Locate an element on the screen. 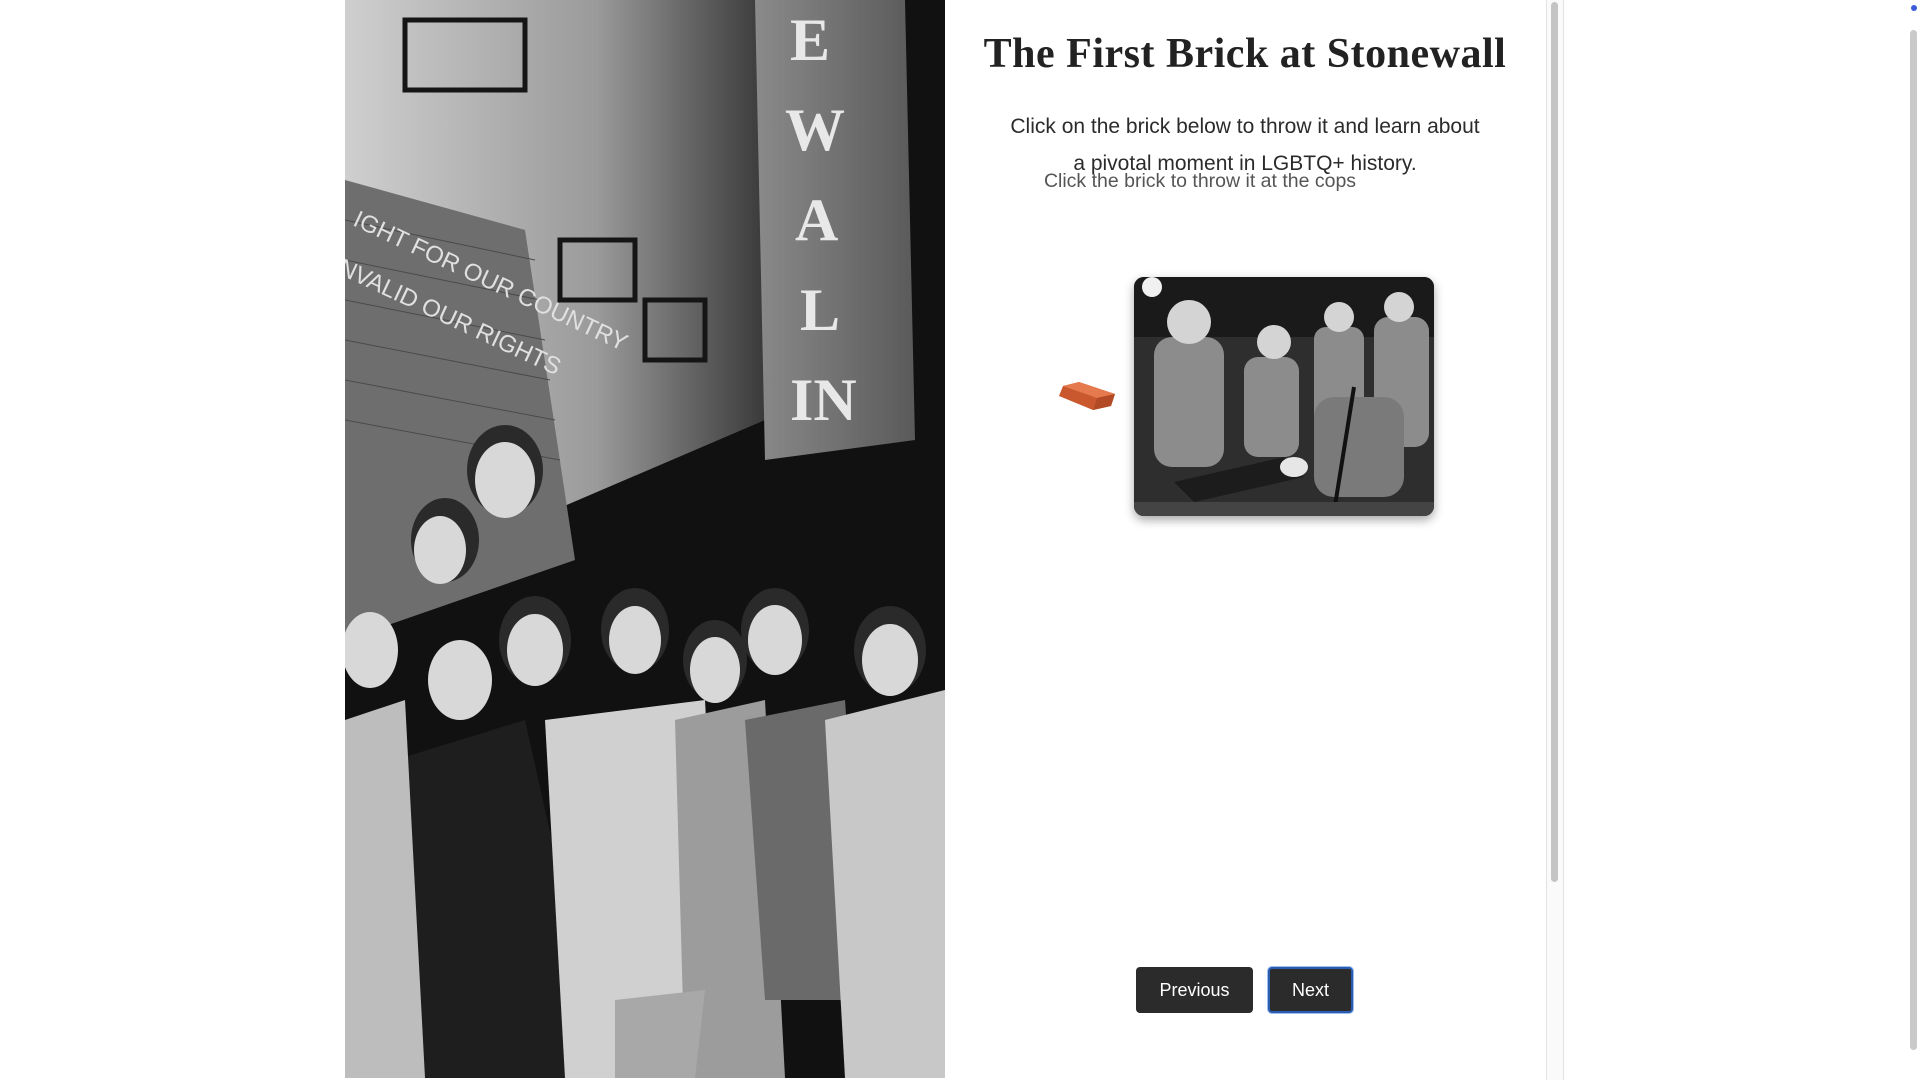  hint-text: Click the brick to throw it at the cops is located at coordinates (1200, 181).